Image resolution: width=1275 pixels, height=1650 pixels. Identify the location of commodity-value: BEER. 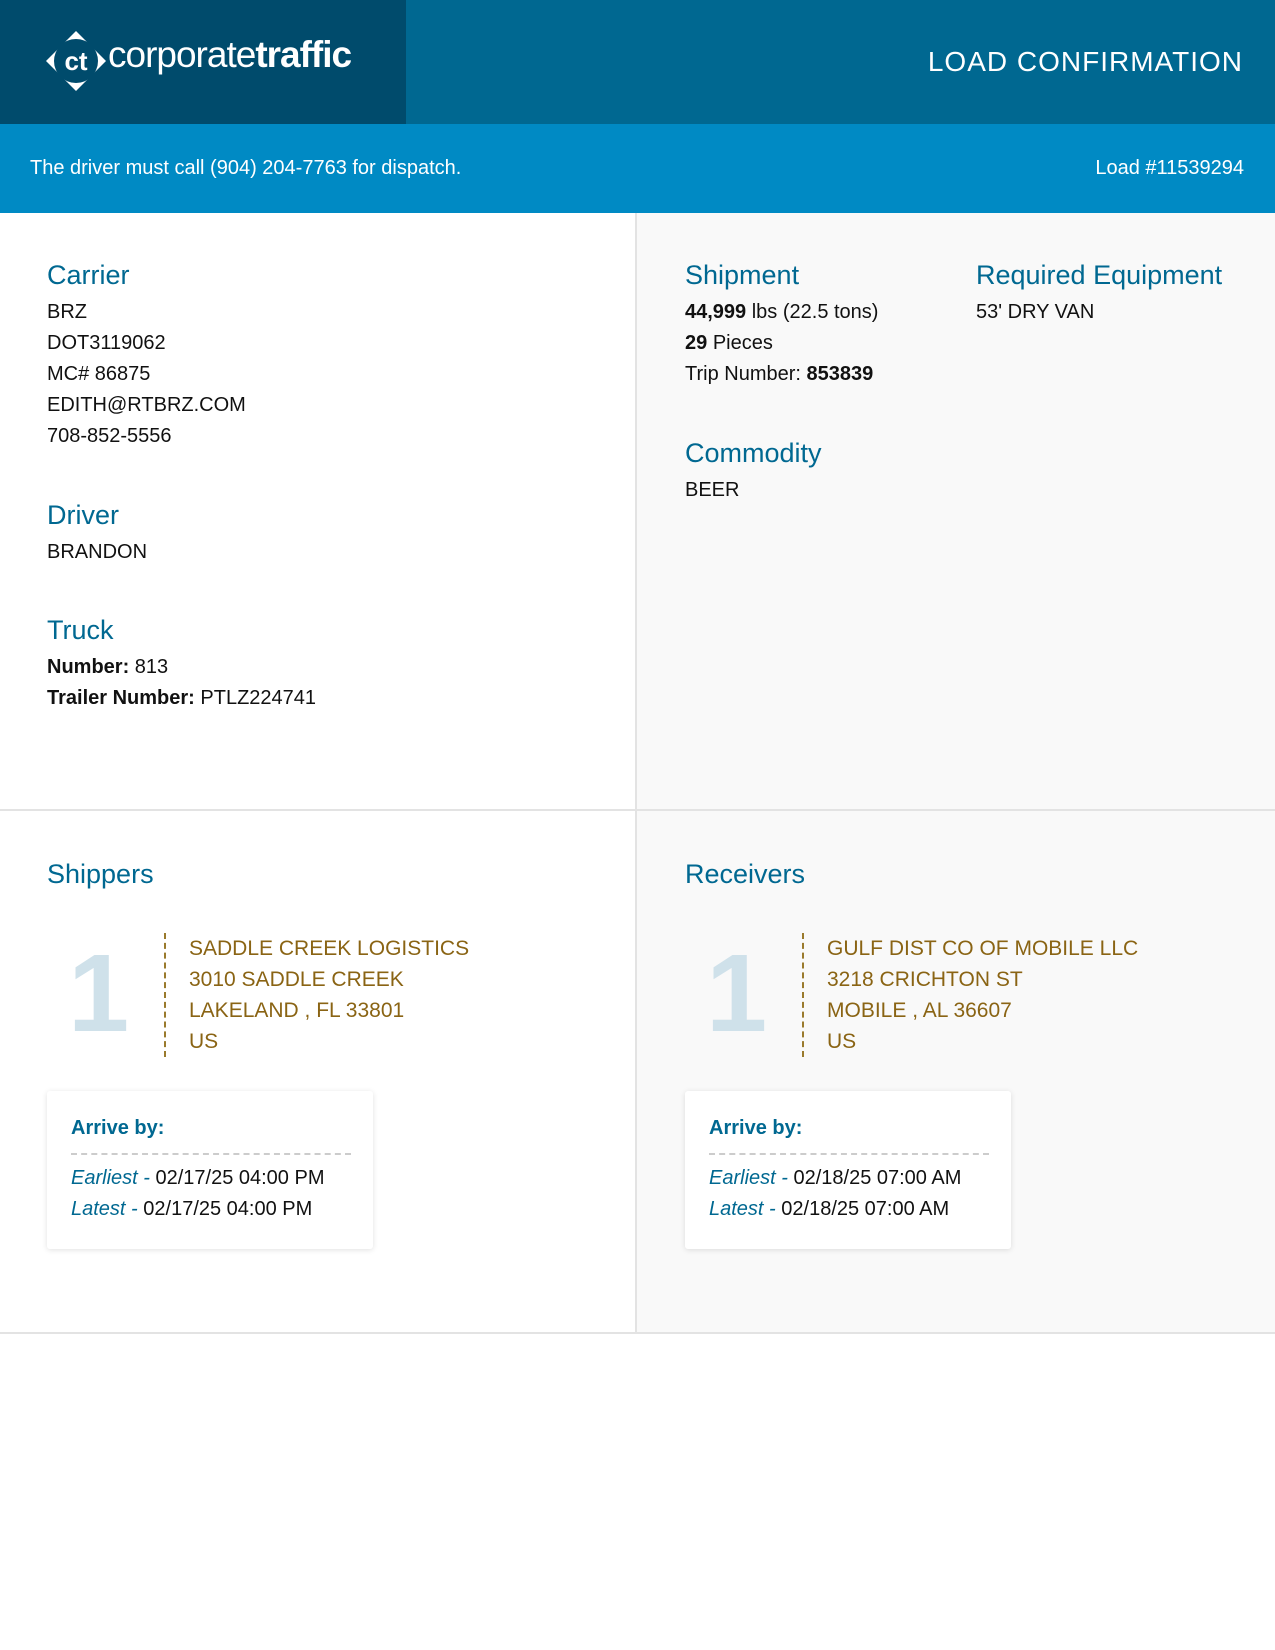
(712, 490).